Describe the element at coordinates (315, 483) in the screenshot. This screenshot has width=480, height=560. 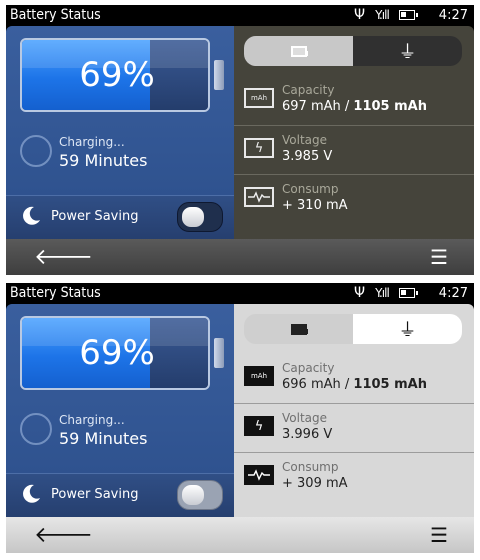
I see `consumption-value: + 309 mA` at that location.